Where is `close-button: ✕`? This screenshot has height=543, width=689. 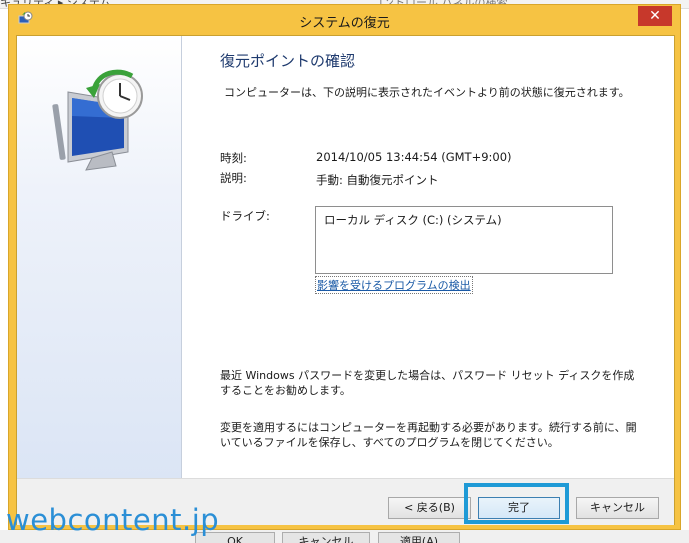
close-button: ✕ is located at coordinates (655, 16).